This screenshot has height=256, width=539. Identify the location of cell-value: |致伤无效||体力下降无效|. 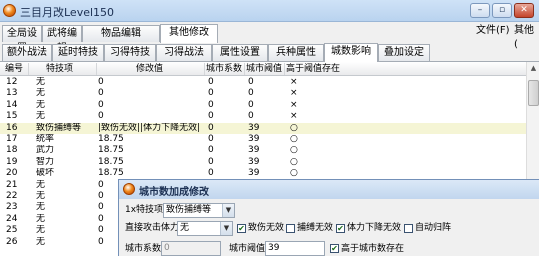
(149, 127).